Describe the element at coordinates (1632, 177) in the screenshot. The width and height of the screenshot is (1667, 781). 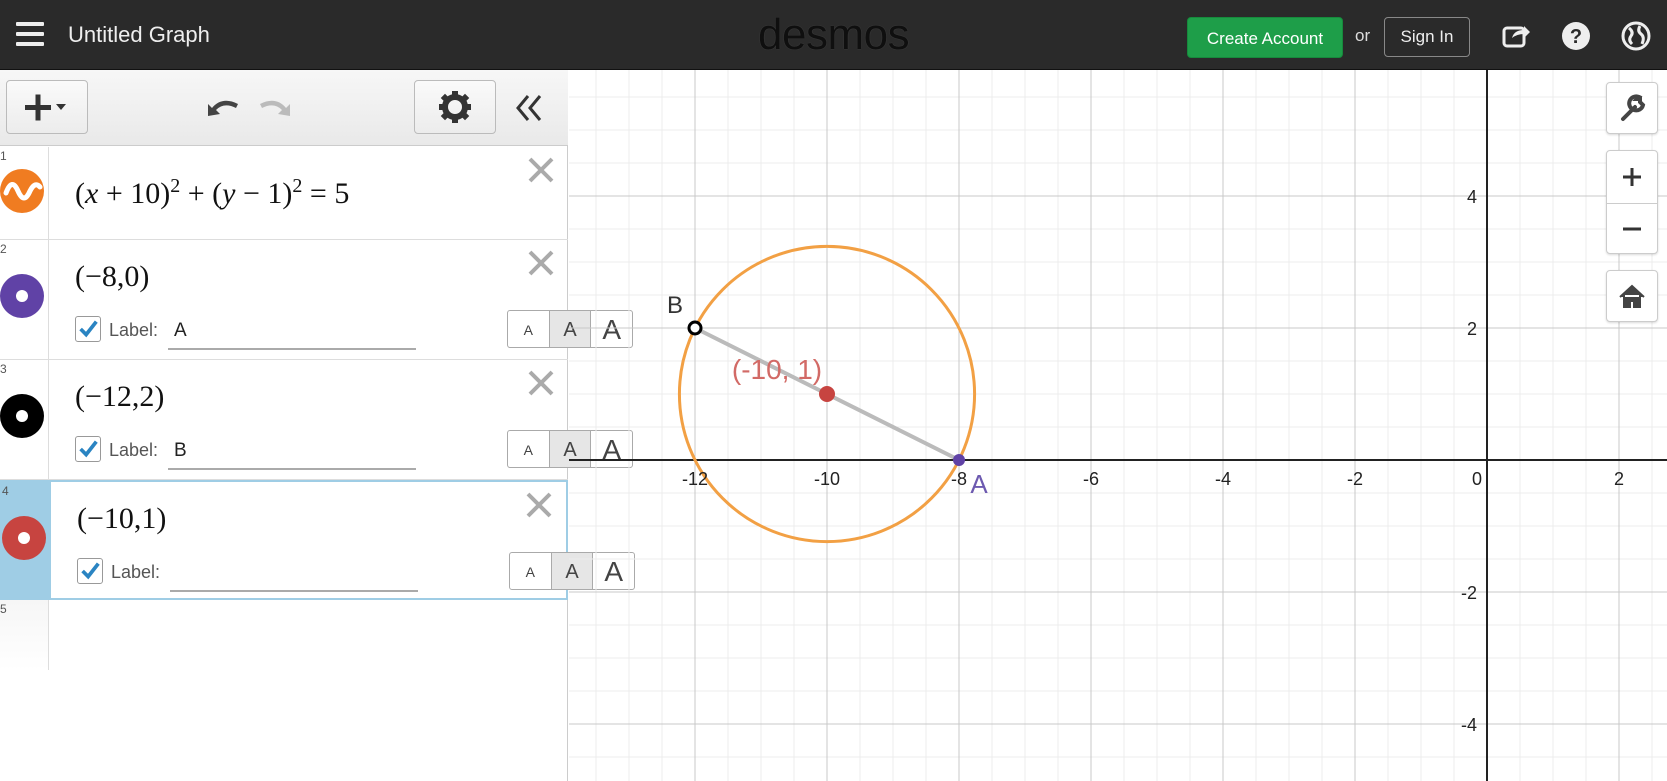
I see `zoom-in-icon` at that location.